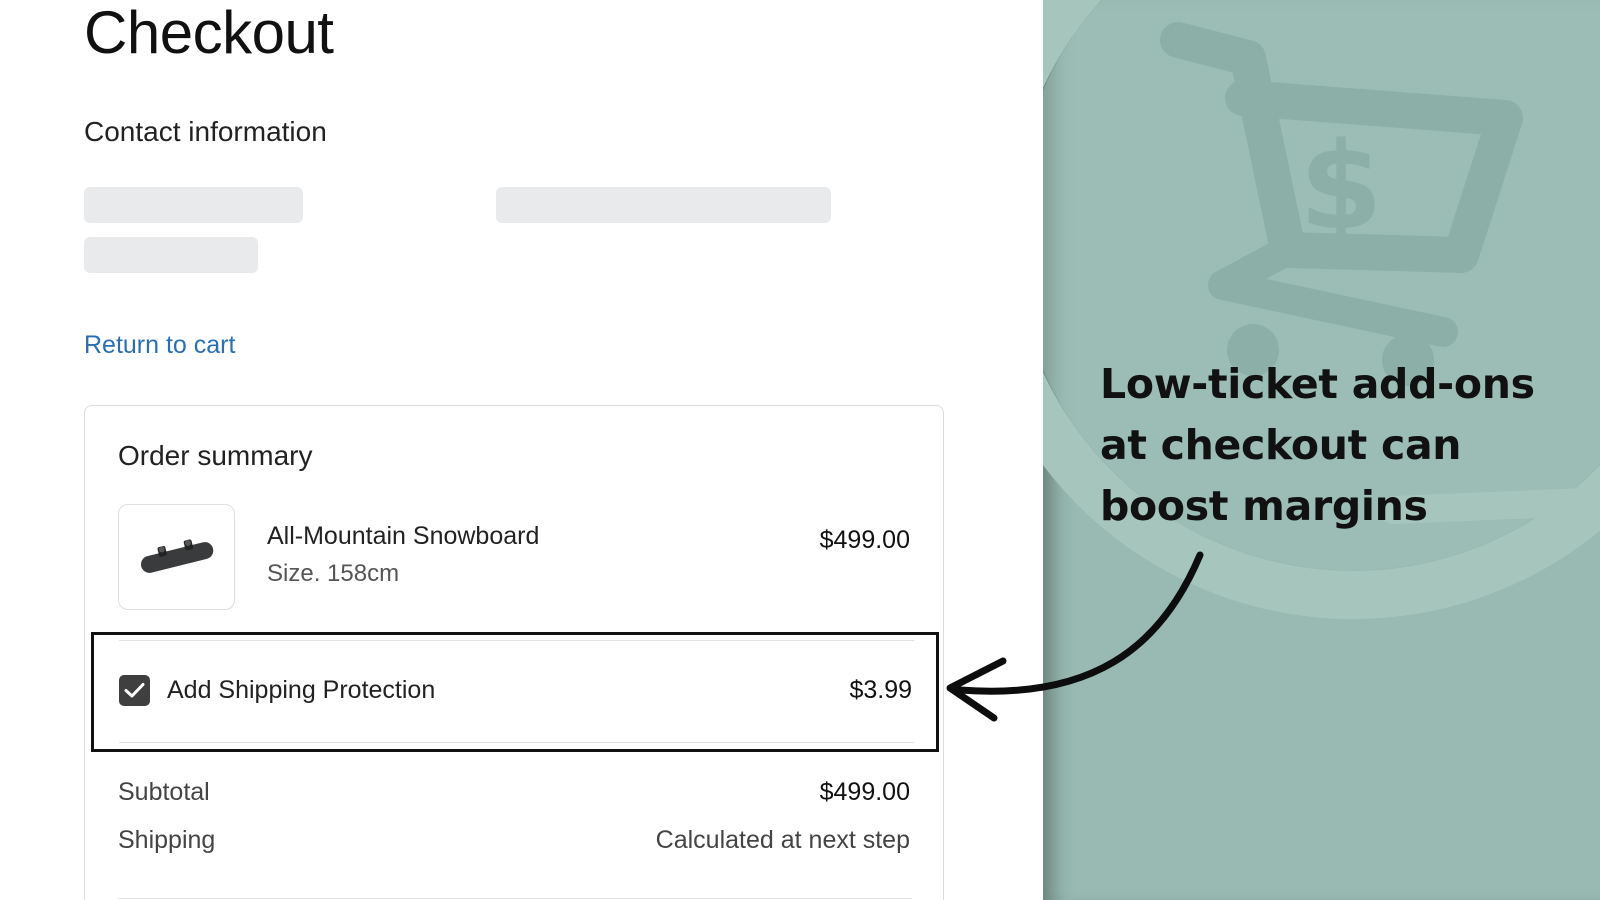  I want to click on return-to-cart-link: Return to cart, so click(159, 345).